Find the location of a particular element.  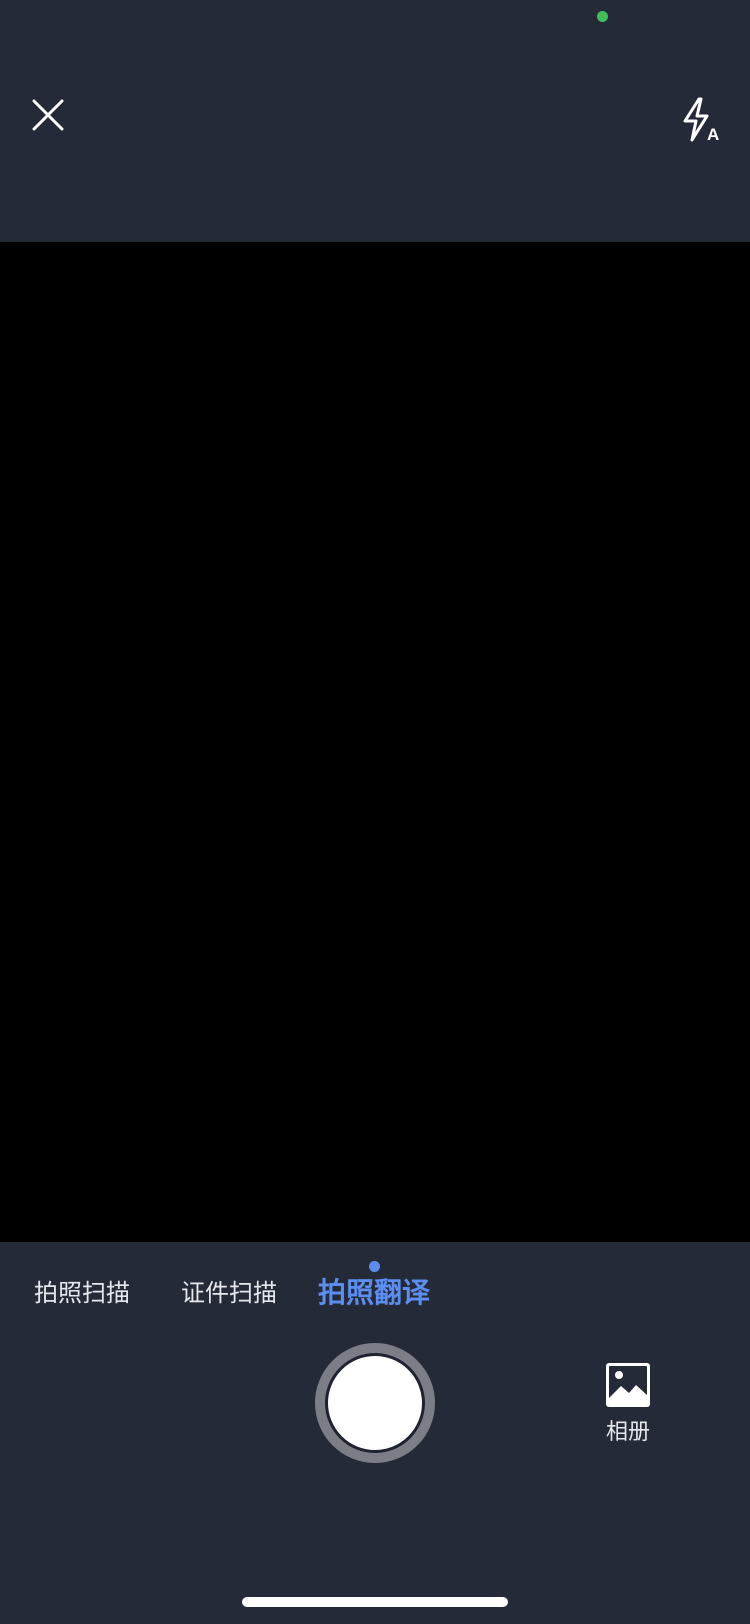

camera-in-use-indicator is located at coordinates (602, 16).